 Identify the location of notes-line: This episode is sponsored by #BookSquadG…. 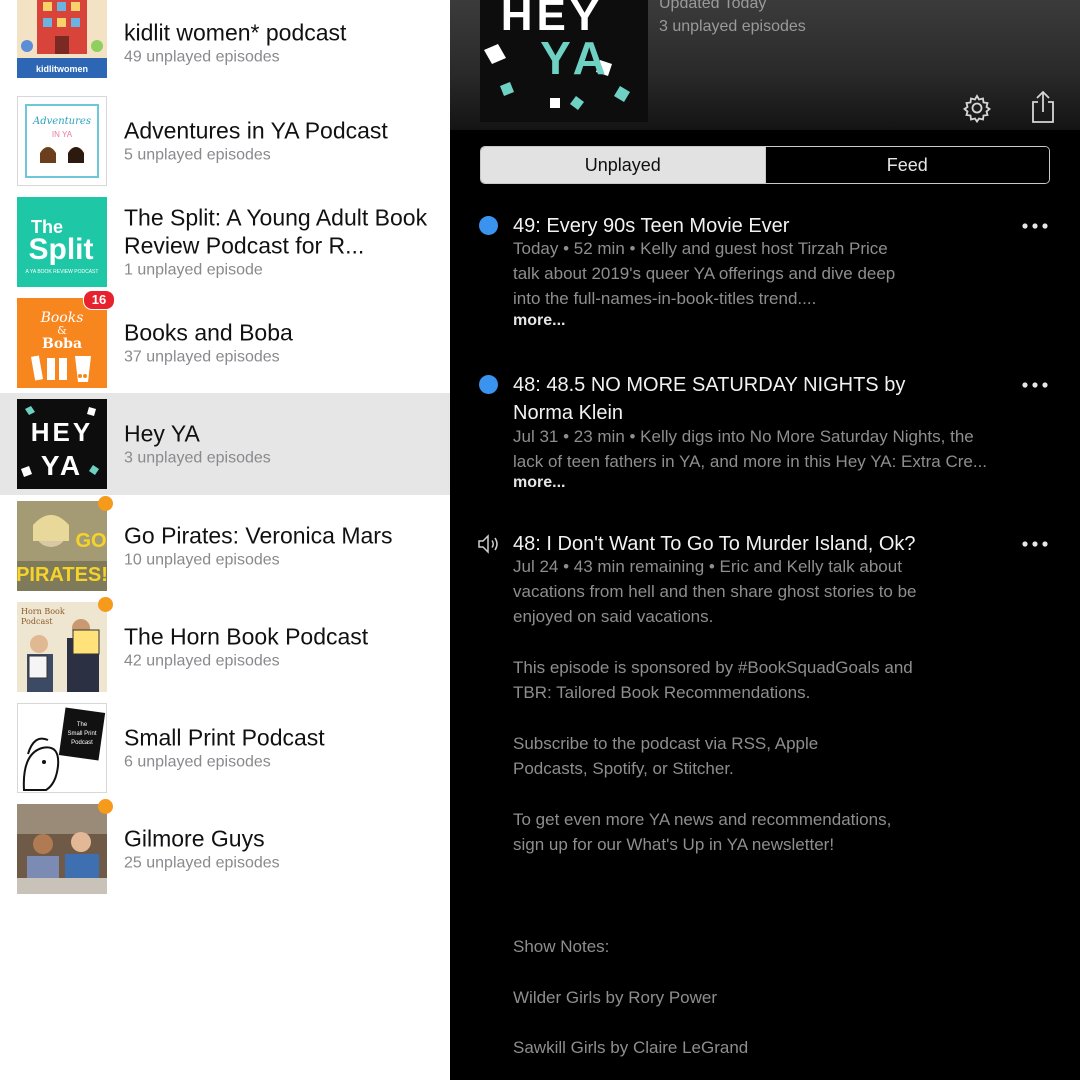
(713, 667).